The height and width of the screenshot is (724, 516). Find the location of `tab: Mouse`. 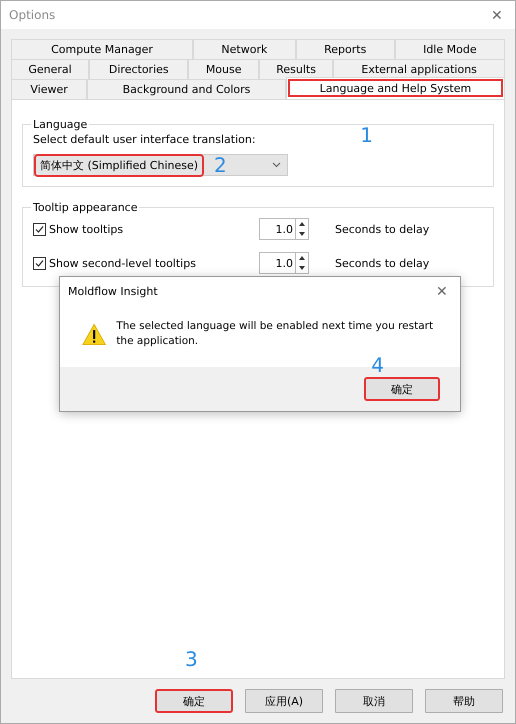

tab: Mouse is located at coordinates (223, 69).